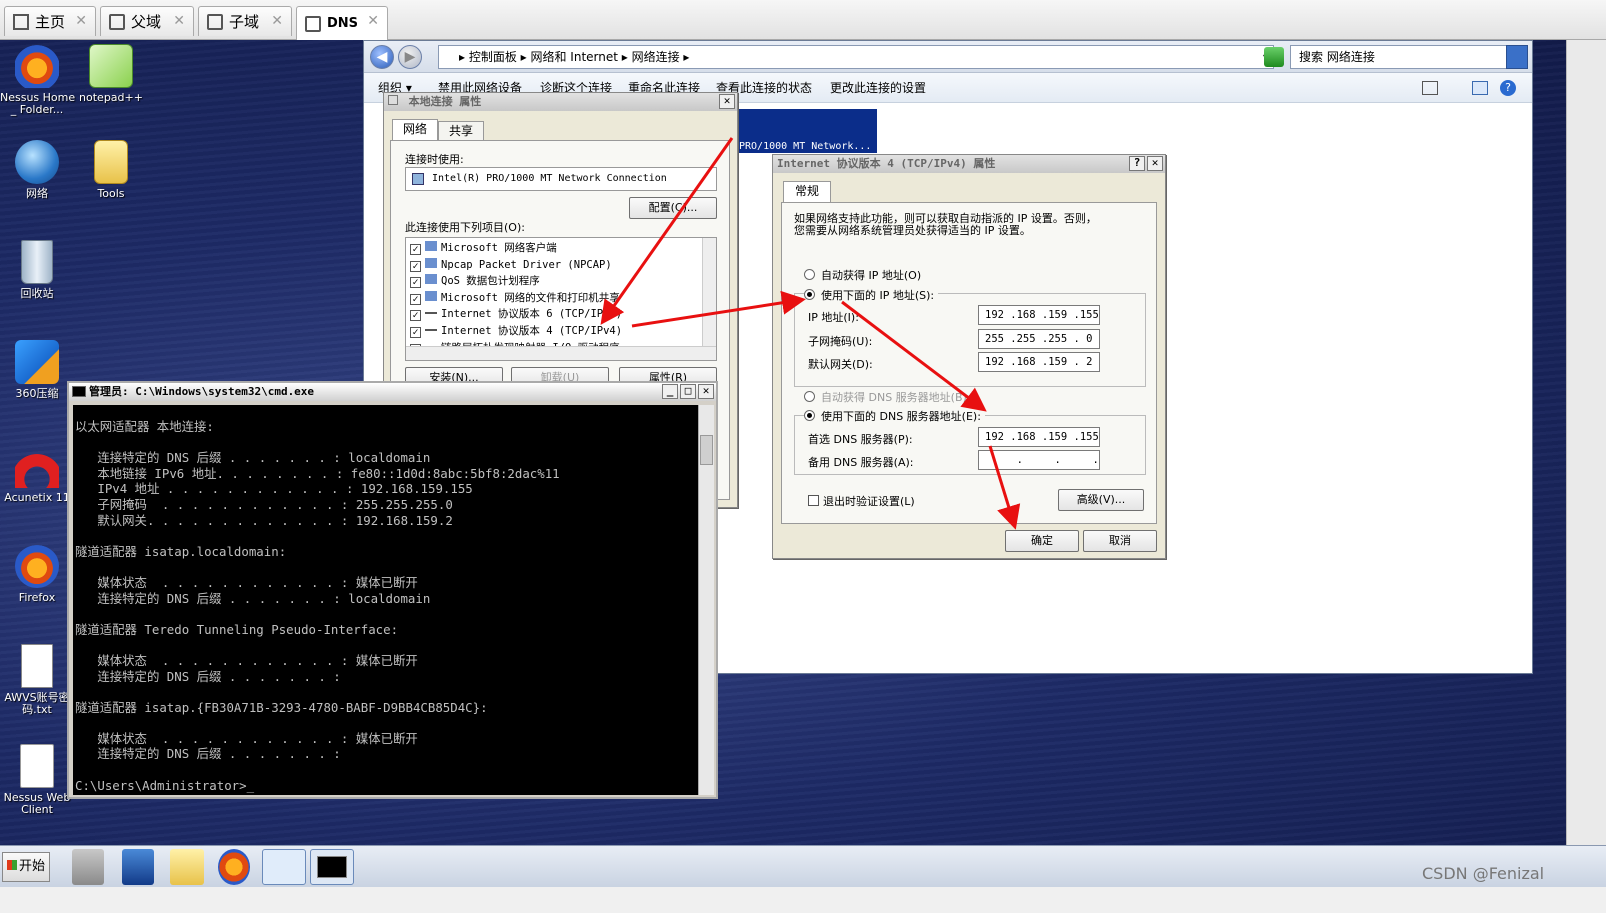 This screenshot has height=913, width=1606. What do you see at coordinates (1430, 88) in the screenshot?
I see `view-options-icon` at bounding box center [1430, 88].